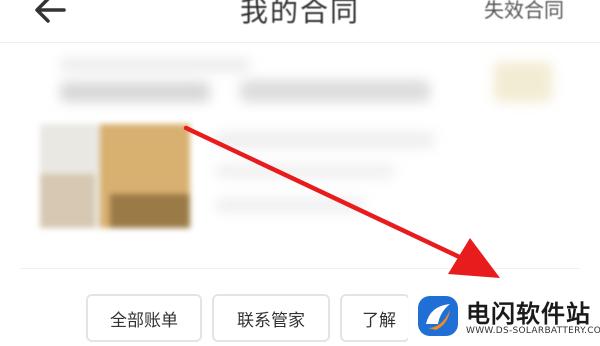  What do you see at coordinates (271, 318) in the screenshot?
I see `contact-manager-button: 联系管家` at bounding box center [271, 318].